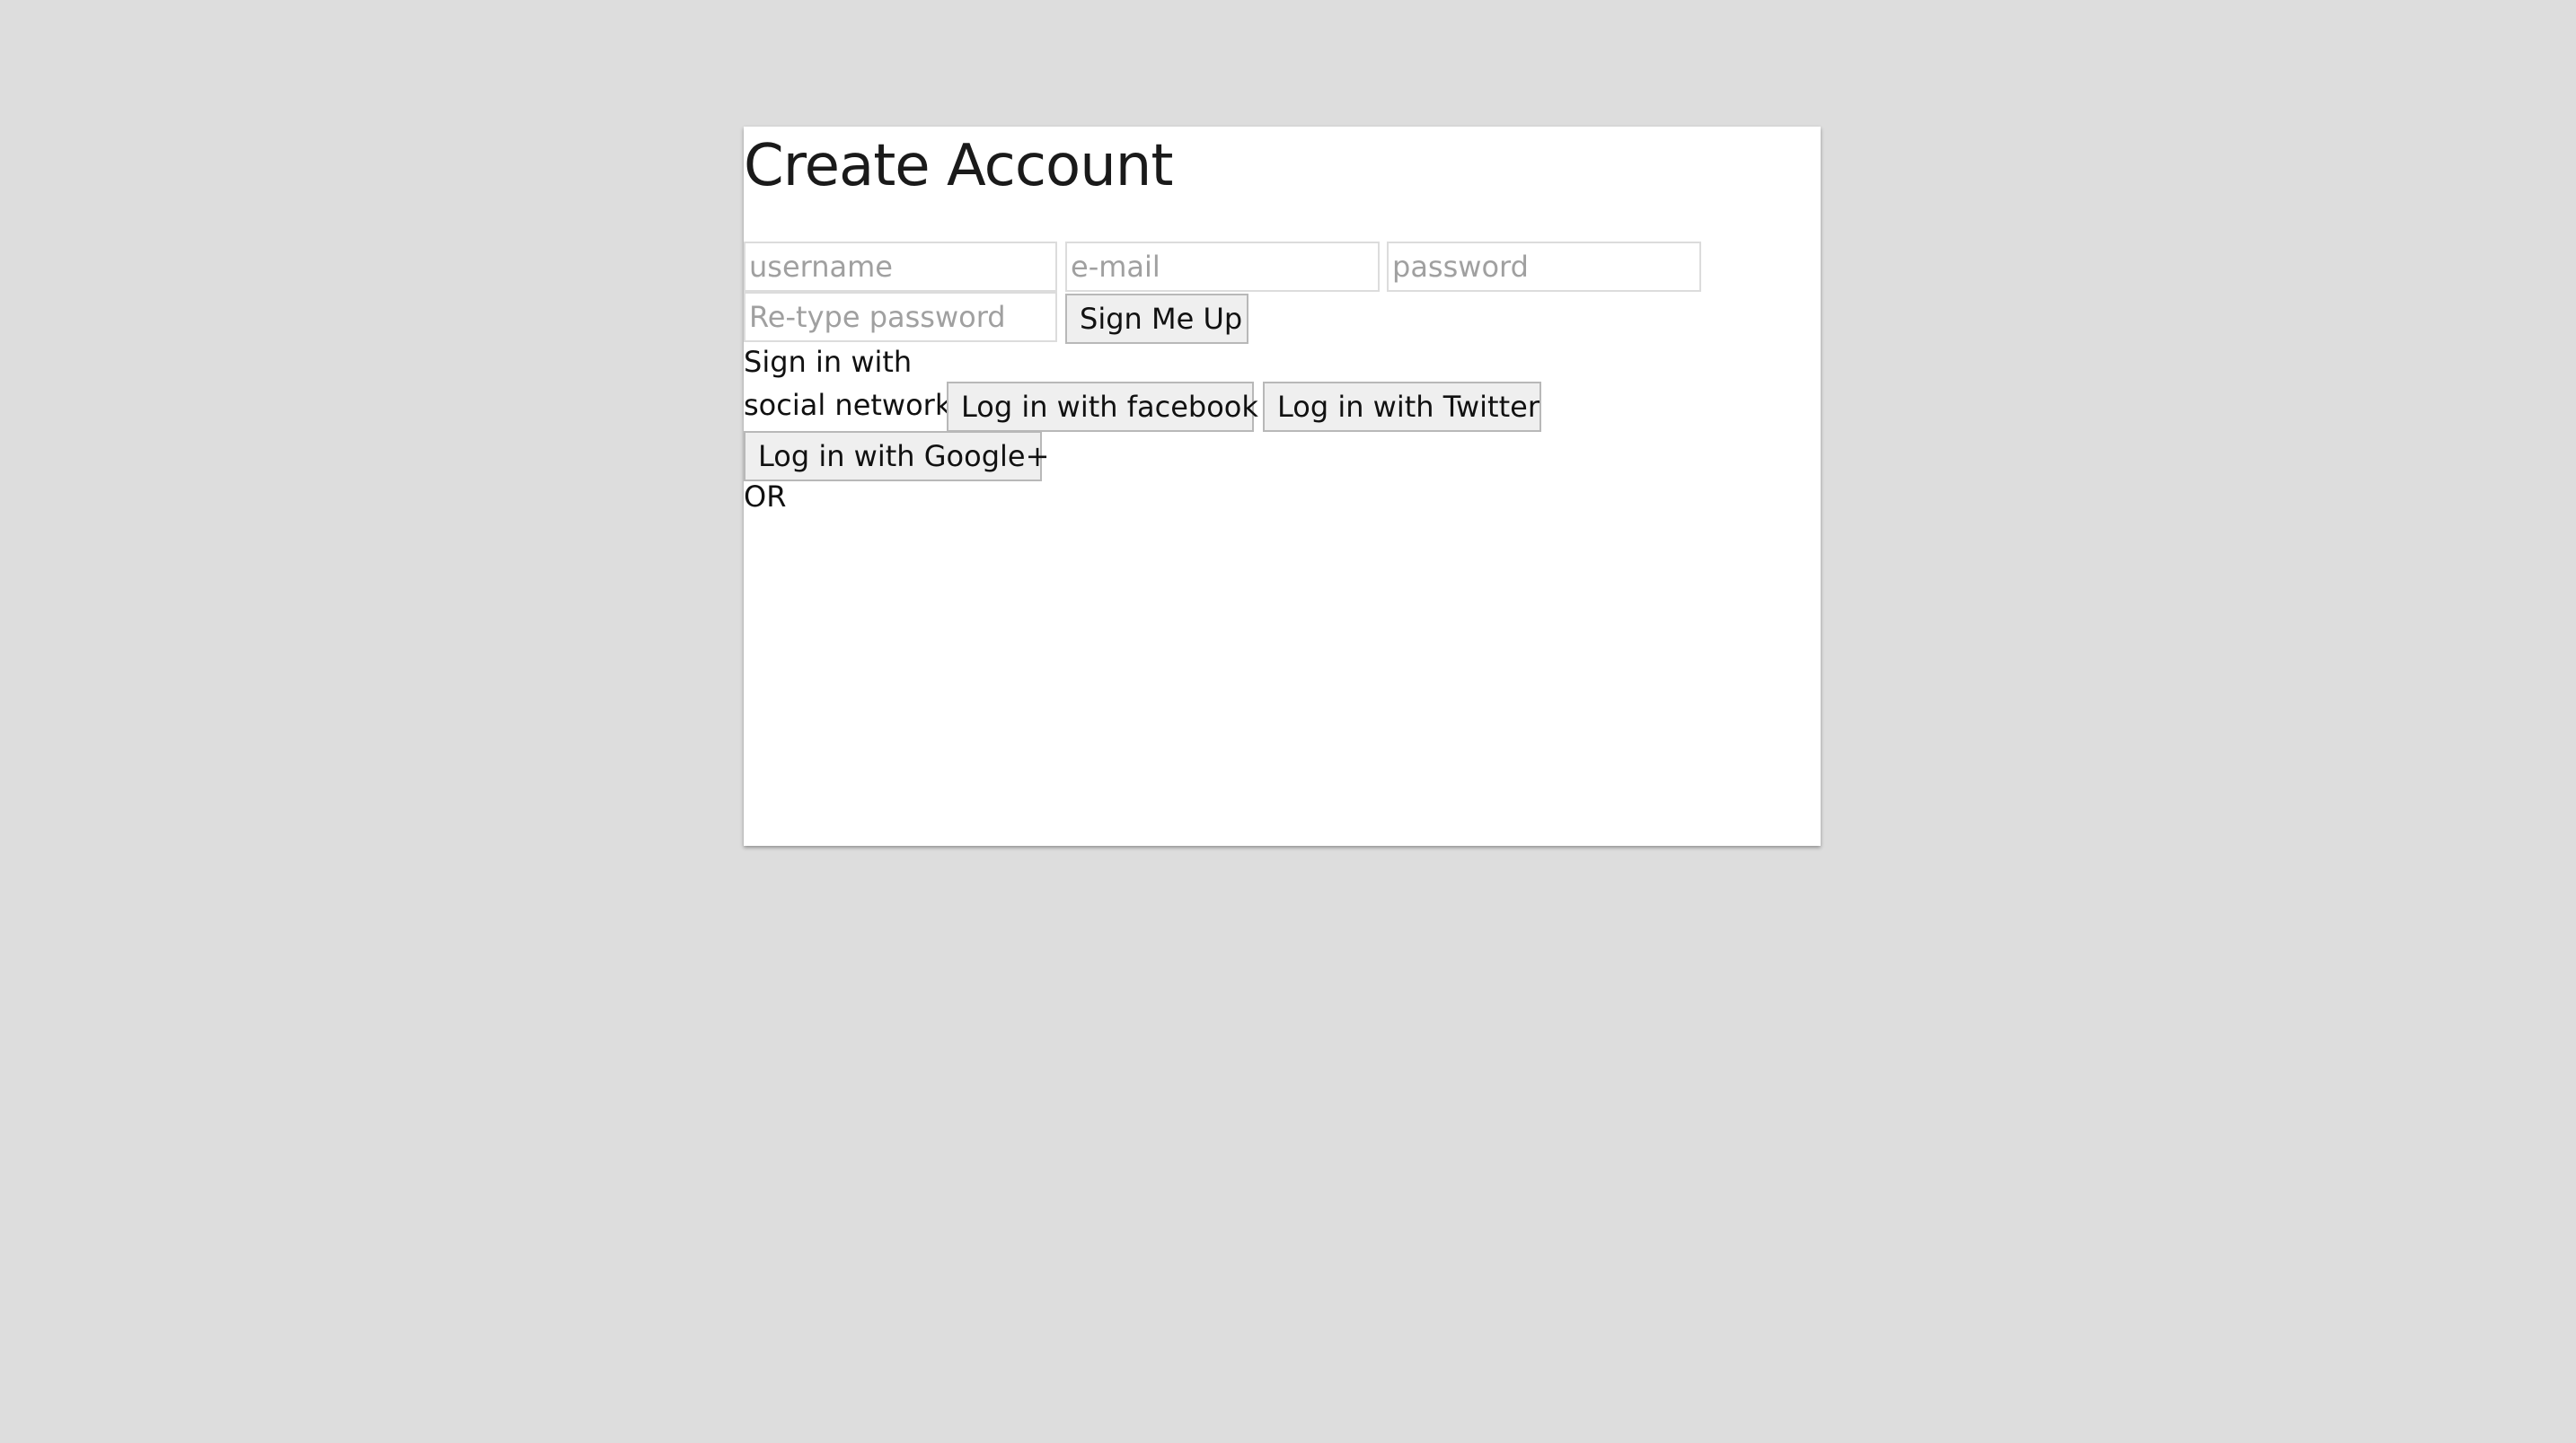  What do you see at coordinates (1156, 319) in the screenshot?
I see `sign-me-up-button: Sign Me Up` at bounding box center [1156, 319].